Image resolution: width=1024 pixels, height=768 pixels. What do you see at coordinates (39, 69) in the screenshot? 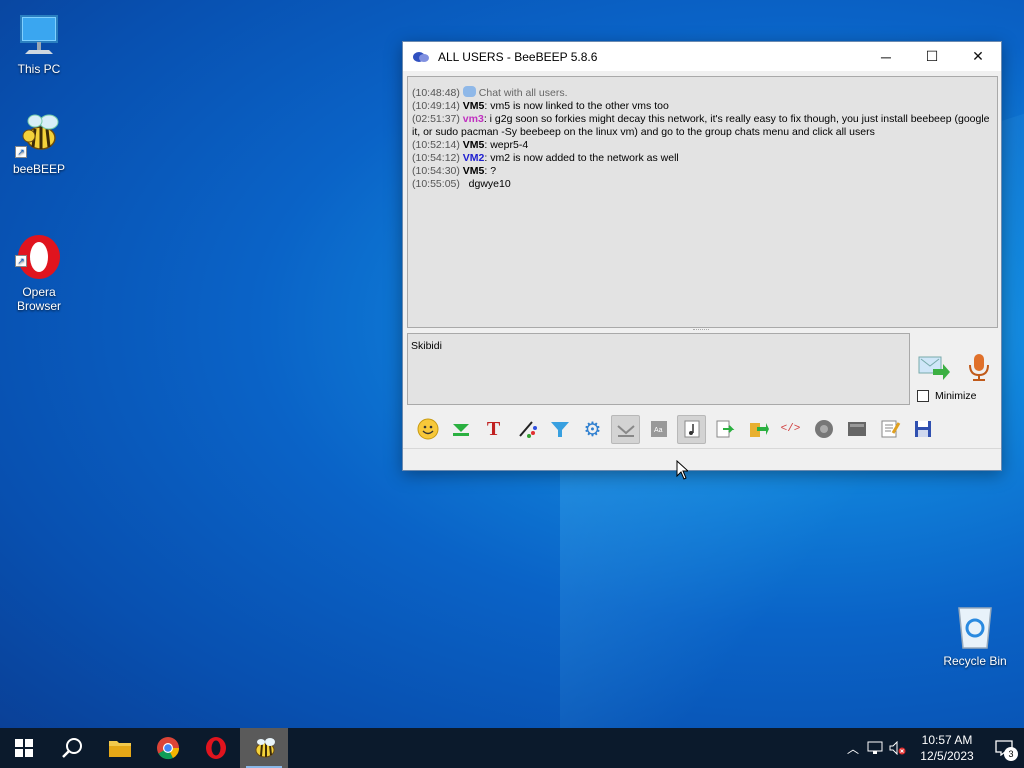
I see `desktop-icon-label: This PC` at bounding box center [39, 69].